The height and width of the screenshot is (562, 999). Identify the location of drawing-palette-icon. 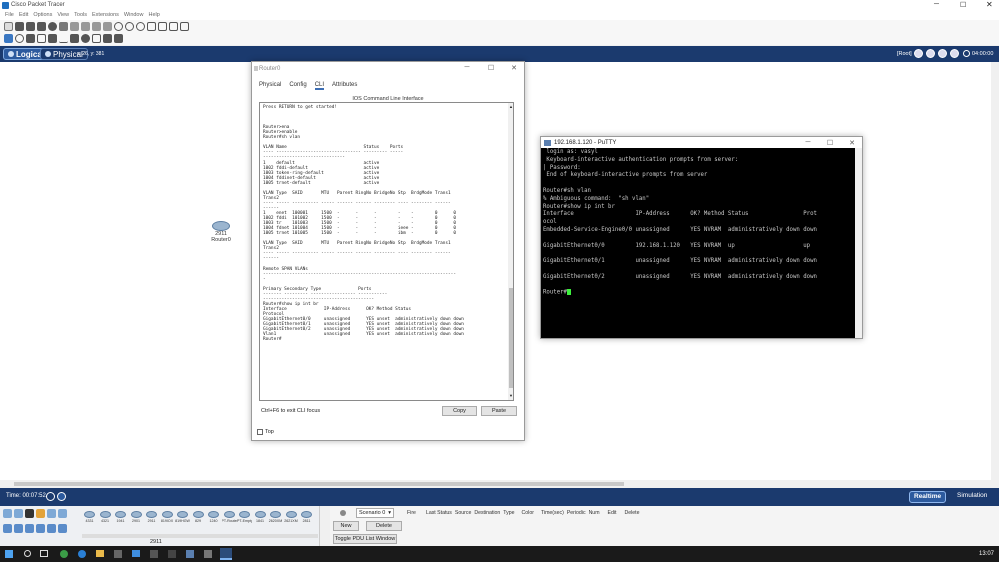
(151, 26).